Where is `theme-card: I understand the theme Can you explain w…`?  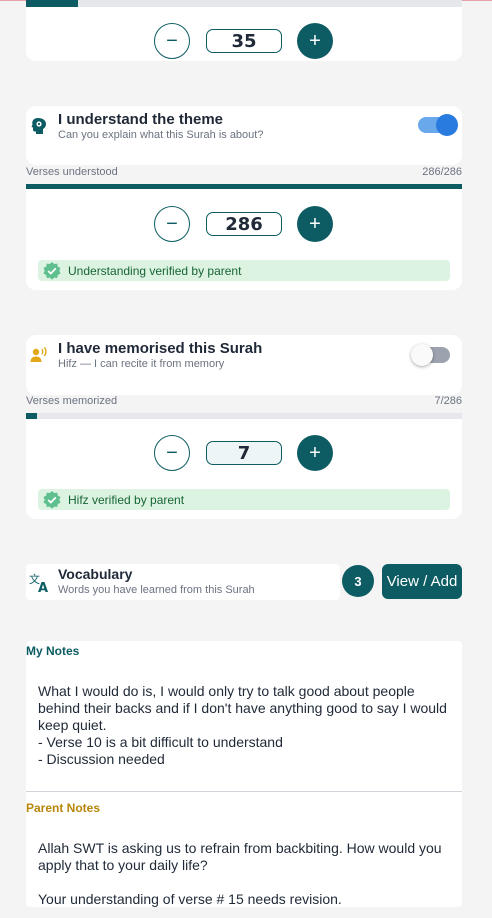
theme-card: I understand the theme Can you explain w… is located at coordinates (244, 135).